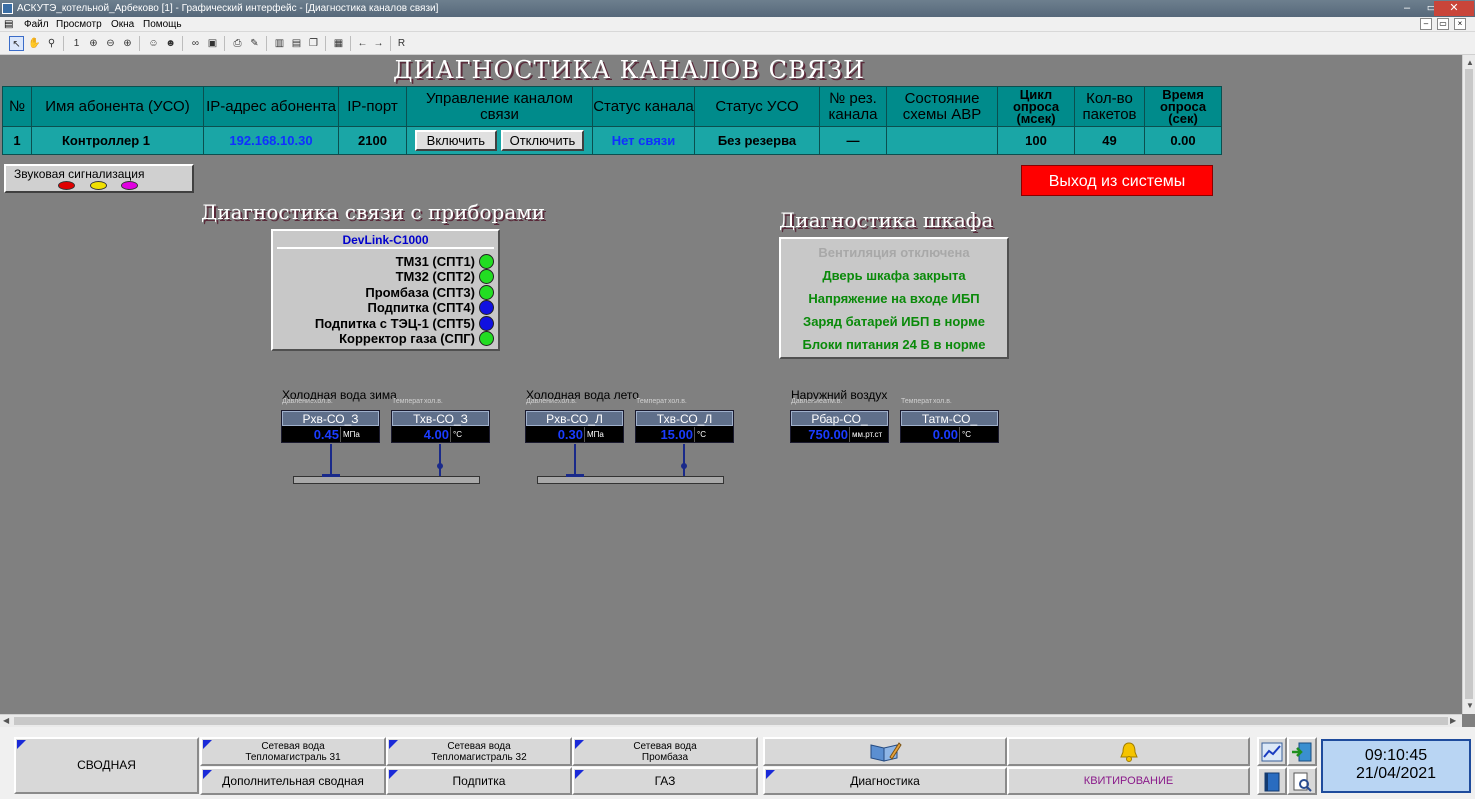 Image resolution: width=1475 pixels, height=799 pixels. I want to click on exit-door-button, so click(1302, 751).